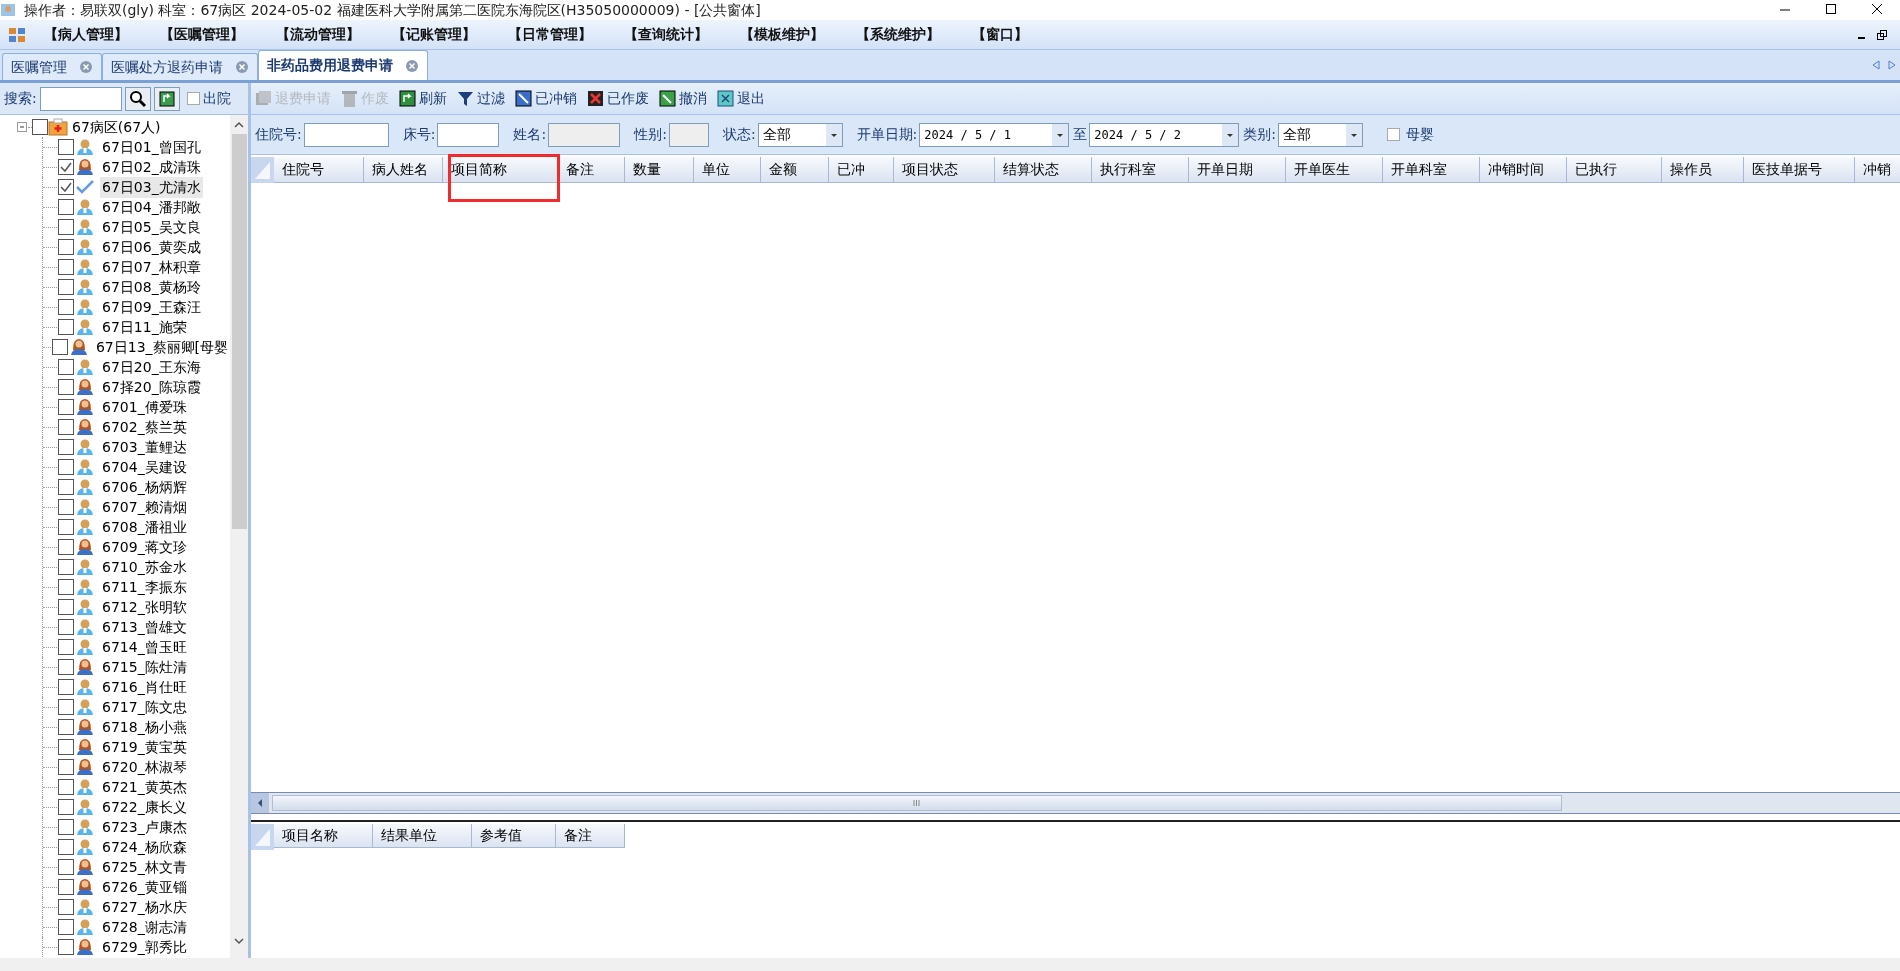 This screenshot has height=971, width=1900. I want to click on tree-item: 67日06_黄奕成, so click(151, 247).